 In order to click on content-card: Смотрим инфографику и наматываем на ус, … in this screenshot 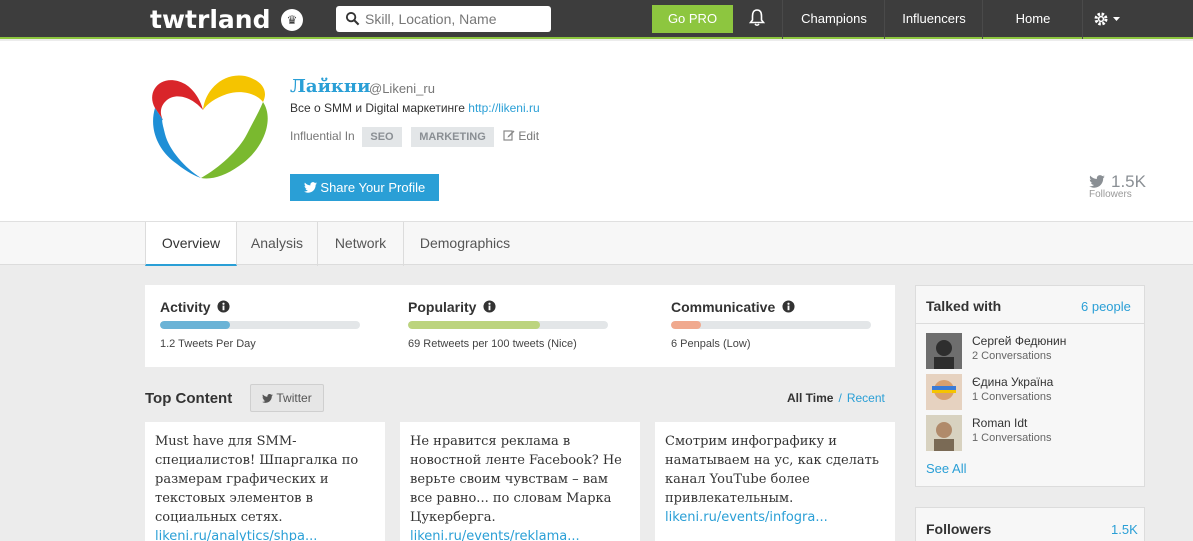, I will do `click(775, 481)`.